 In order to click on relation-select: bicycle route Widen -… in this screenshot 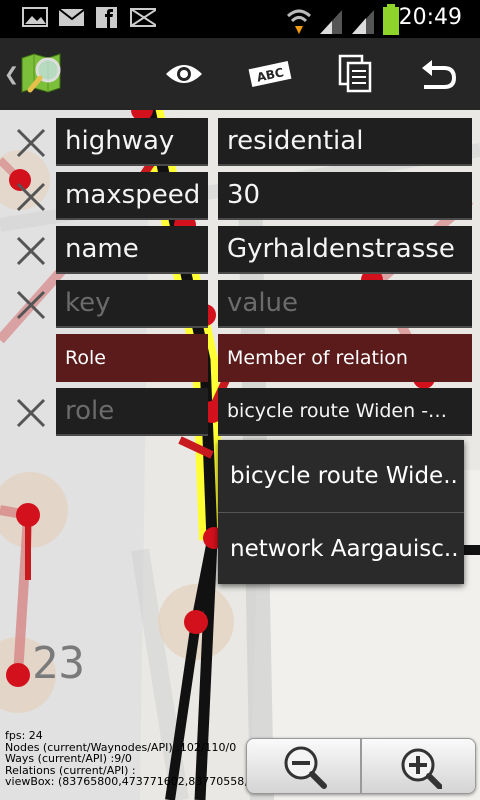, I will do `click(345, 412)`.